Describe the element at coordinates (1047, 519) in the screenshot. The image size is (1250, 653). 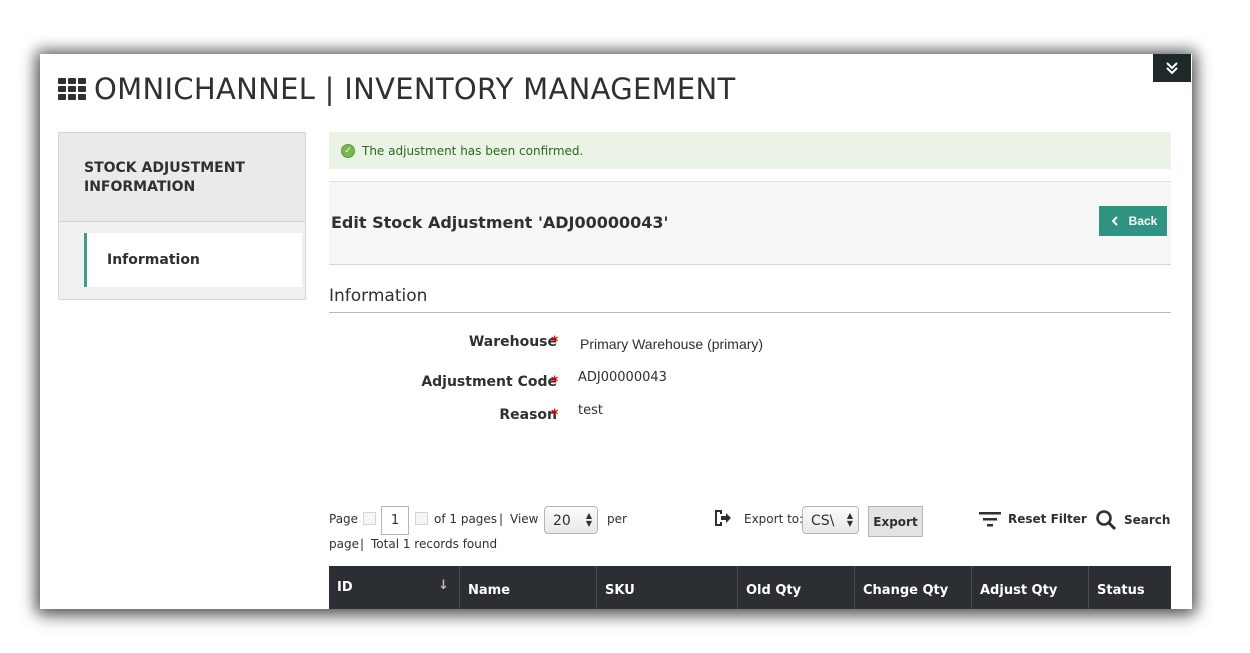
I see `reset-filter-label: Reset Filter` at that location.